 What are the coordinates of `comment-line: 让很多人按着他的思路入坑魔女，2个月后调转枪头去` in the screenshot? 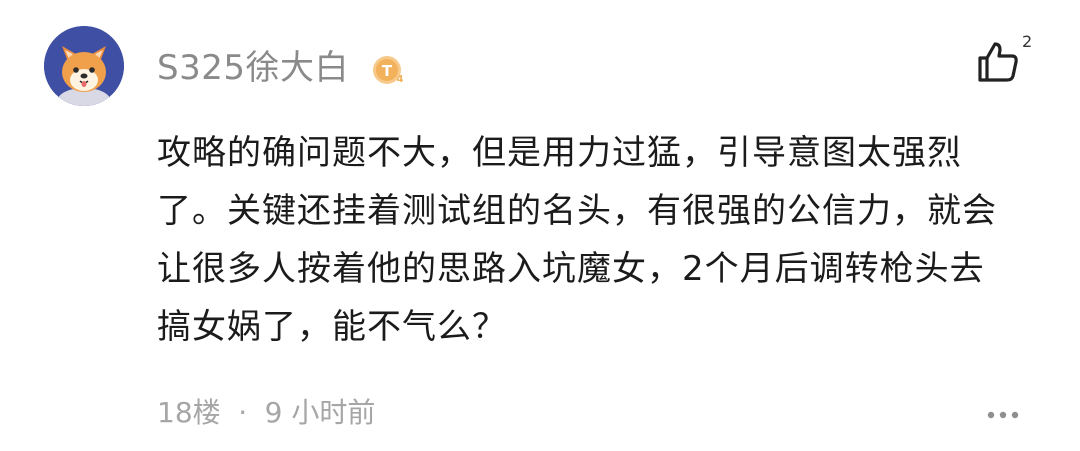 It's located at (571, 269).